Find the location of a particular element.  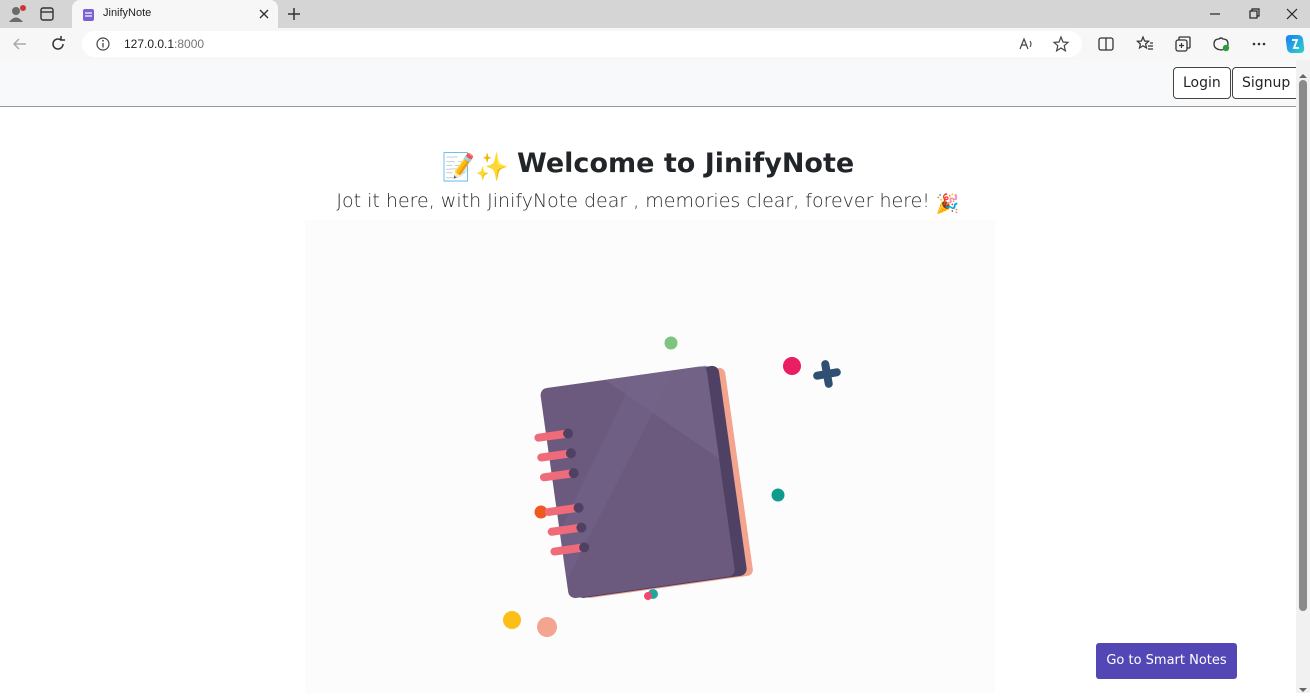

profile-icon is located at coordinates (17, 14).